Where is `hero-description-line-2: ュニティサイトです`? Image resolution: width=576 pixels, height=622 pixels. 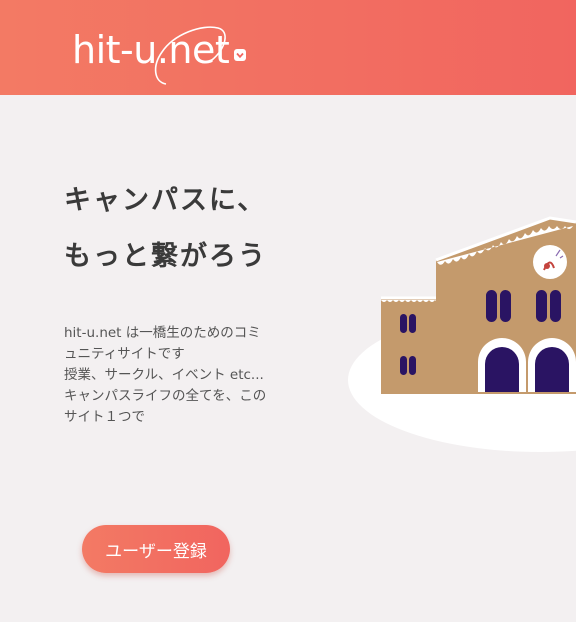
hero-description-line-2: ュニティサイトです is located at coordinates (124, 354).